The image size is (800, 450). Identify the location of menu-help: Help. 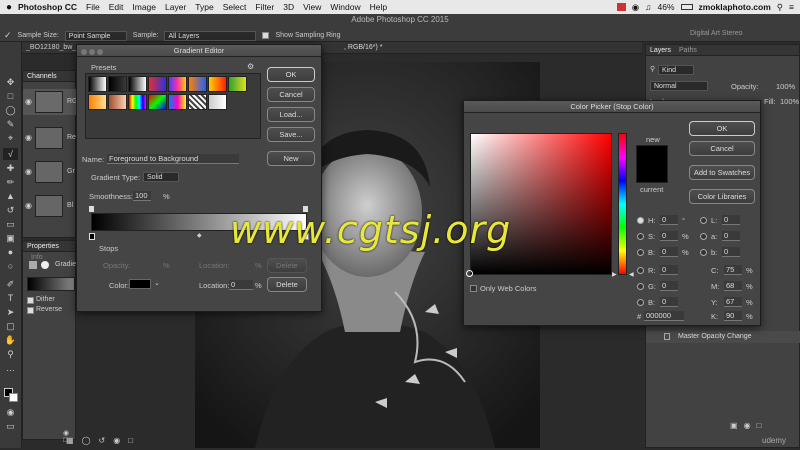
(378, 7).